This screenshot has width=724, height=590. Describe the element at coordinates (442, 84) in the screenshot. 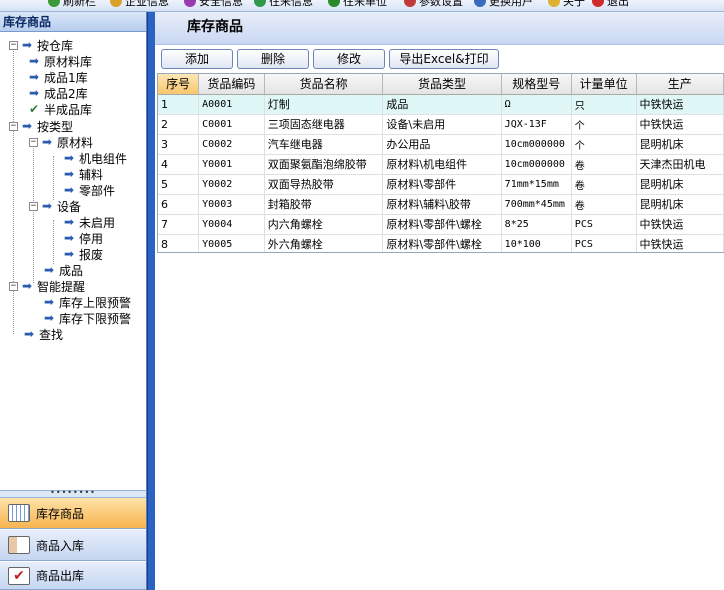

I see `column-header-type: 货品类型` at that location.